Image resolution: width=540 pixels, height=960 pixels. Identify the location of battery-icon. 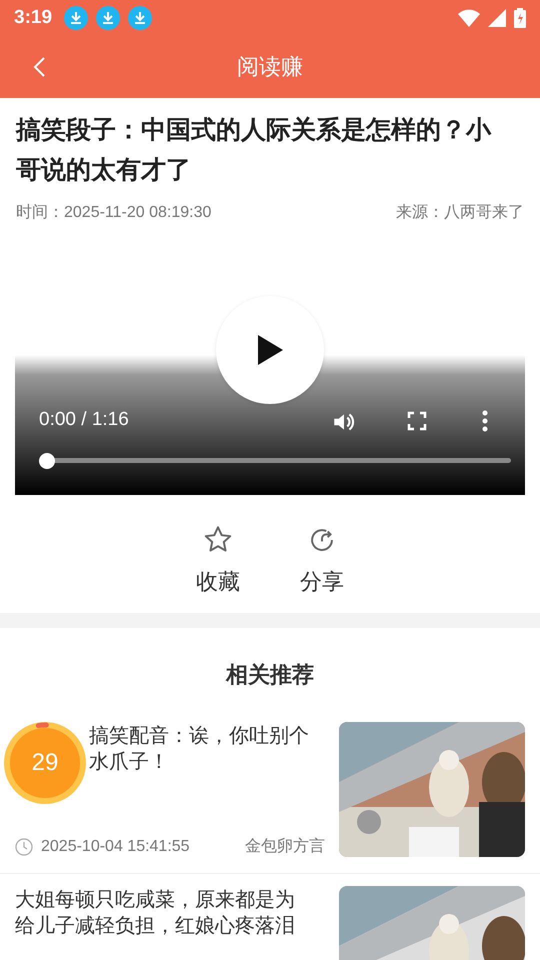
(520, 18).